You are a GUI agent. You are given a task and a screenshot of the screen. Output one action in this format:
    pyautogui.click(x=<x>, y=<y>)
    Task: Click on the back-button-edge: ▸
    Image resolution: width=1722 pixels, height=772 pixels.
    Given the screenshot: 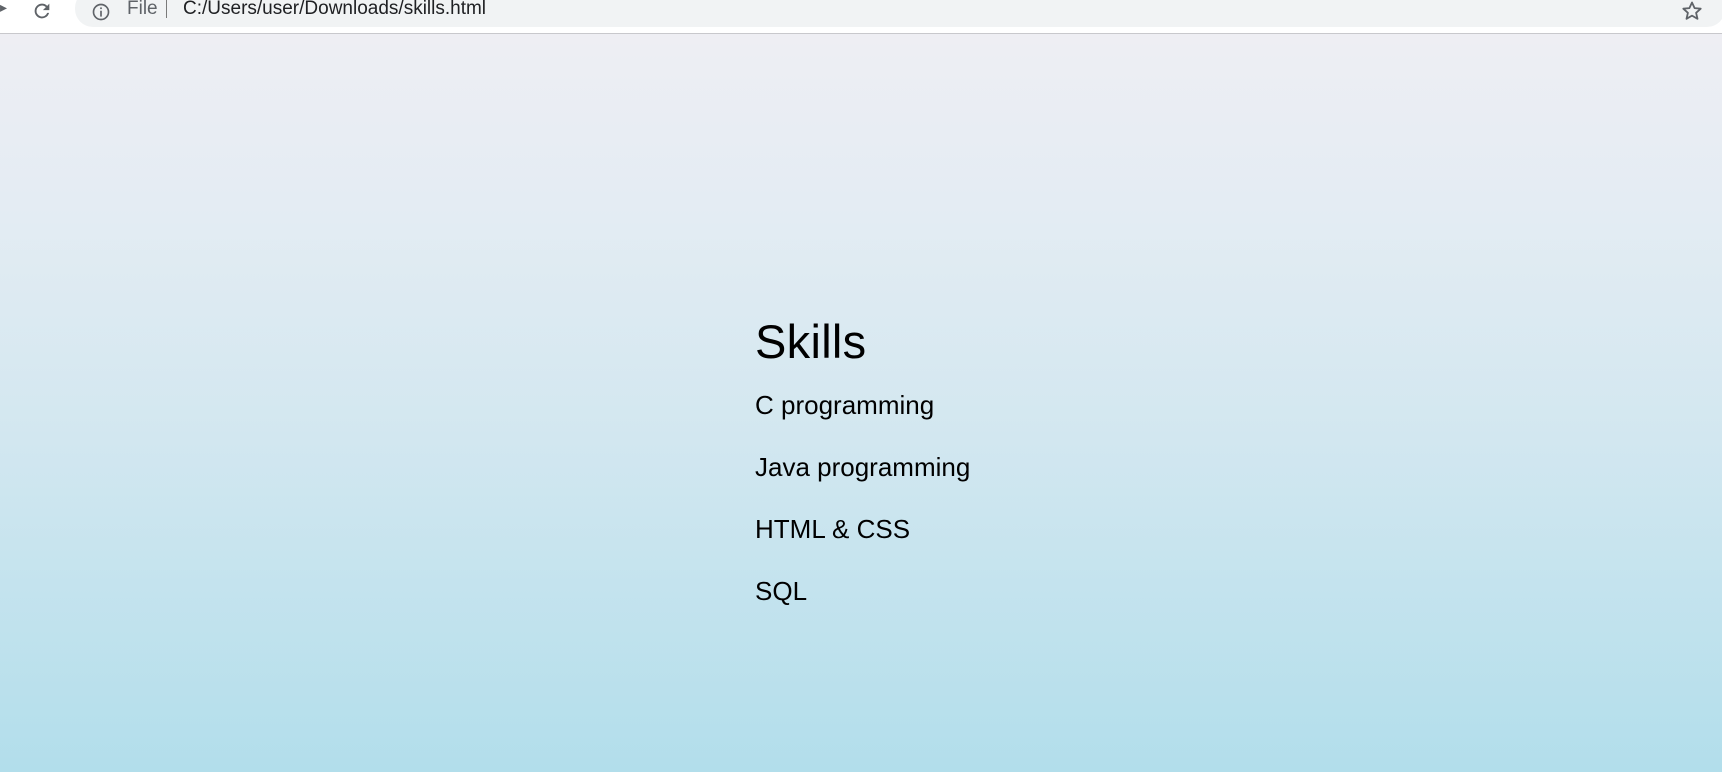 What is the action you would take?
    pyautogui.click(x=3, y=7)
    